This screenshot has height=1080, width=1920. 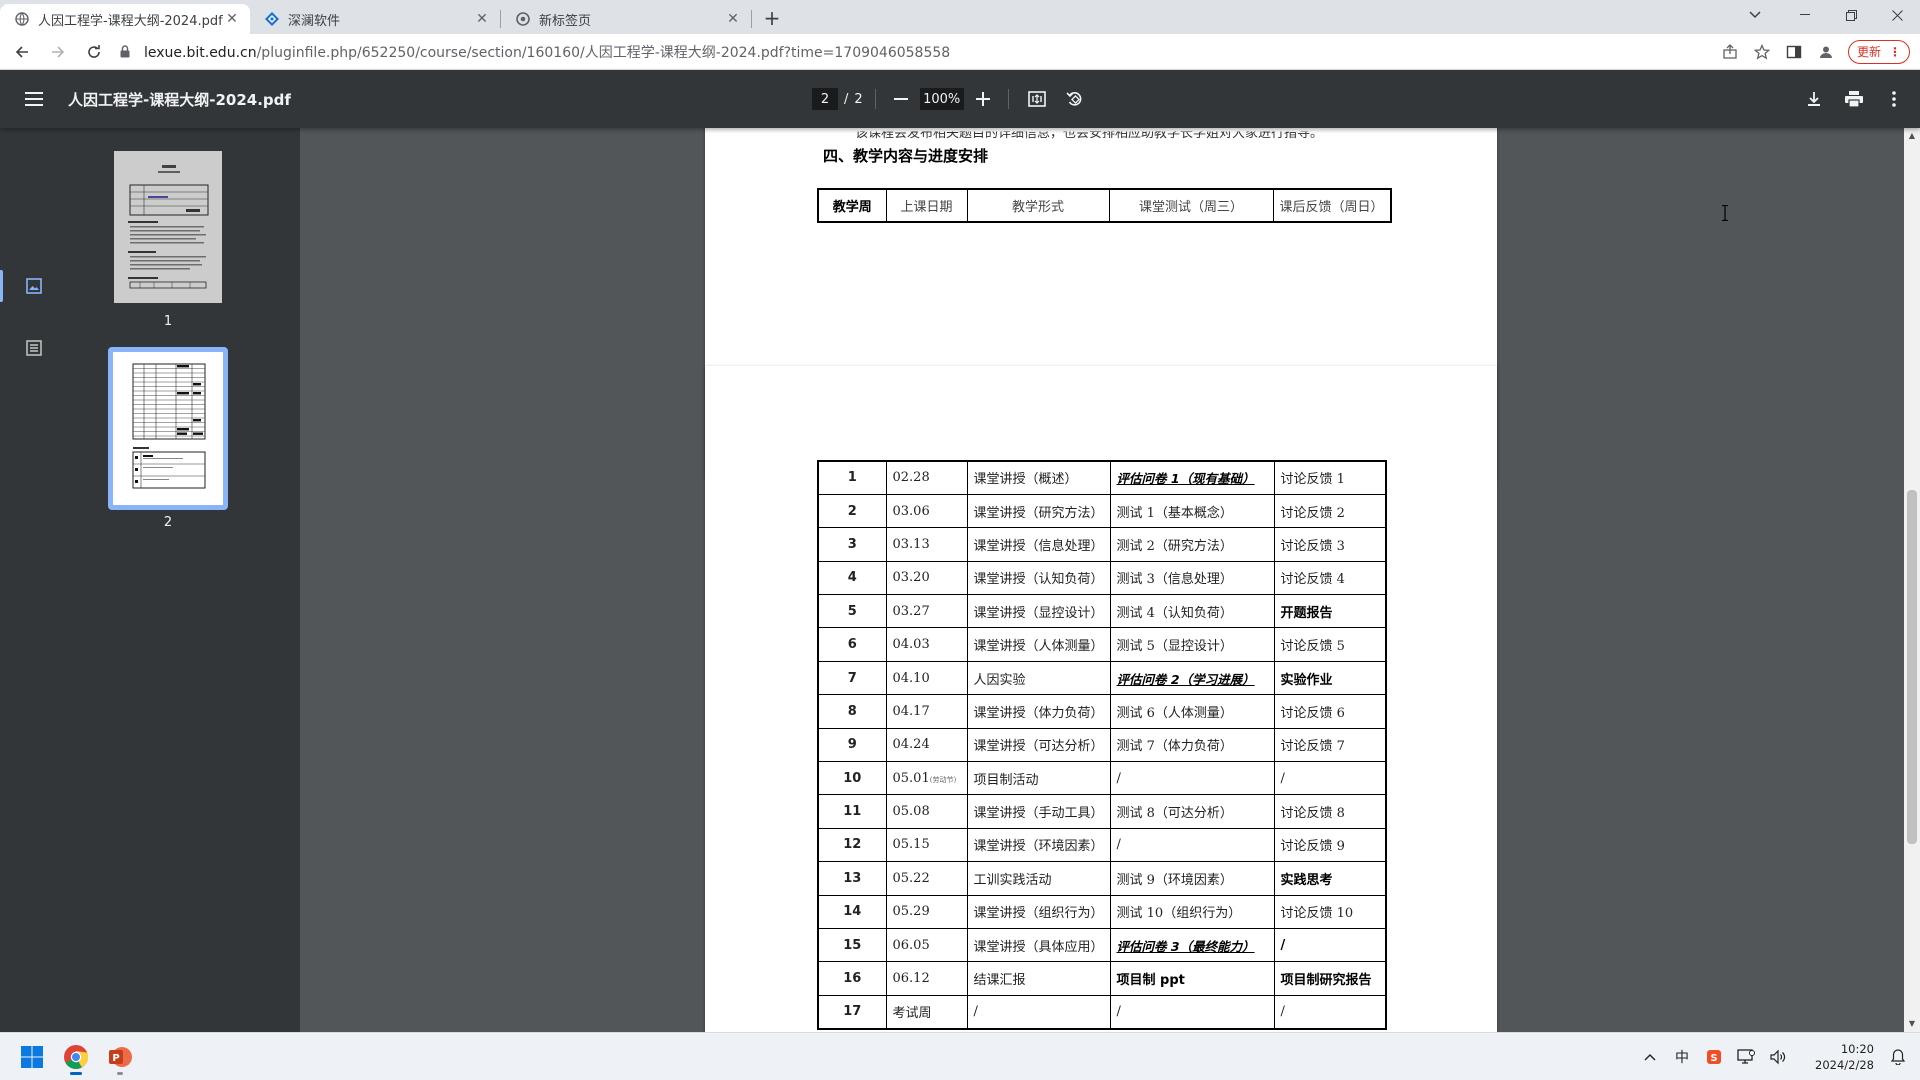 What do you see at coordinates (1038, 778) in the screenshot?
I see `form-cell: 项目制活动` at bounding box center [1038, 778].